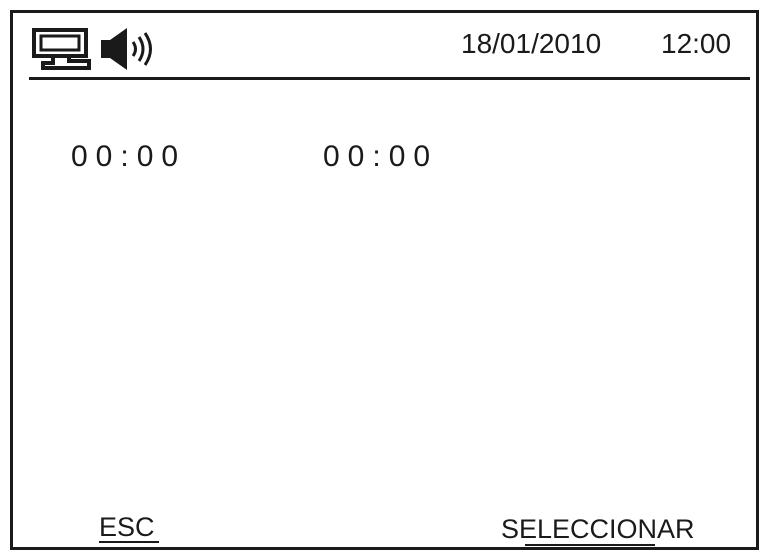  I want to click on select-softkey-label: SELECCIONAR, so click(598, 529).